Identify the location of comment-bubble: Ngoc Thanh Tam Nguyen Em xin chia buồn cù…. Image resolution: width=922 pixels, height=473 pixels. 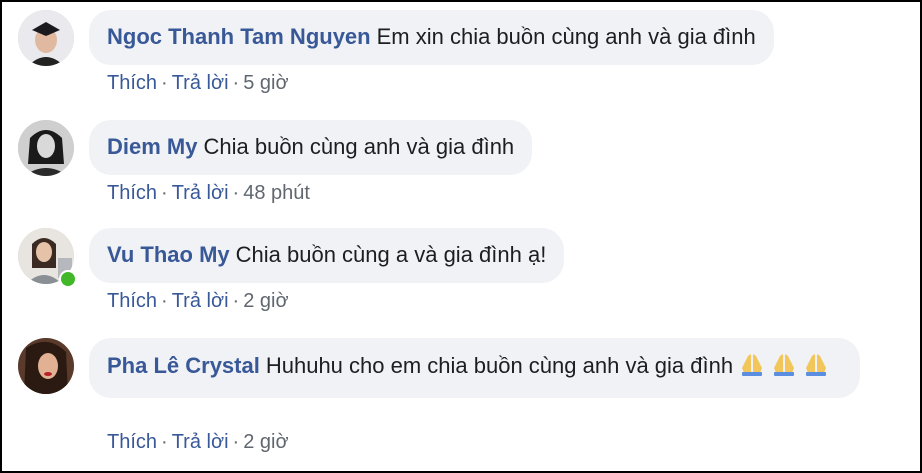
(431, 37).